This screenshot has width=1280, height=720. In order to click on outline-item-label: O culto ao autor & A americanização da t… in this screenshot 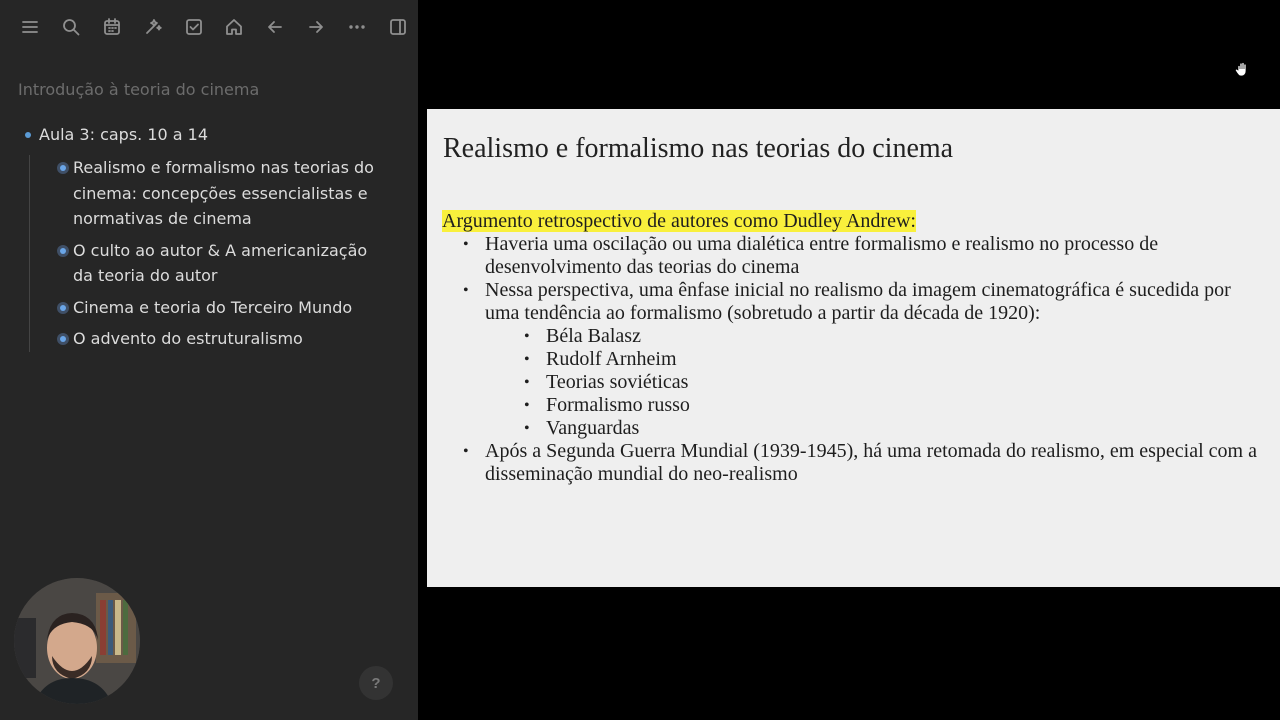, I will do `click(220, 263)`.